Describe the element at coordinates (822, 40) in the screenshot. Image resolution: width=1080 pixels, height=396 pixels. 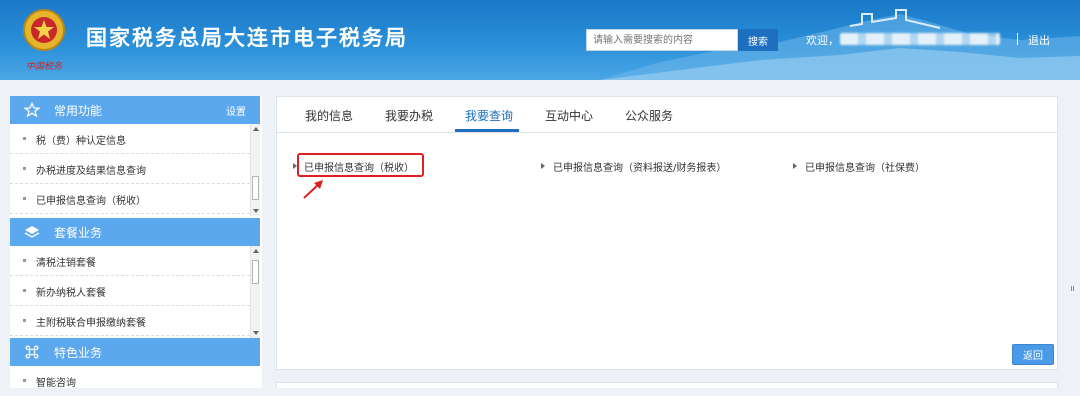
I see `welcome-text: 欢迎，` at that location.